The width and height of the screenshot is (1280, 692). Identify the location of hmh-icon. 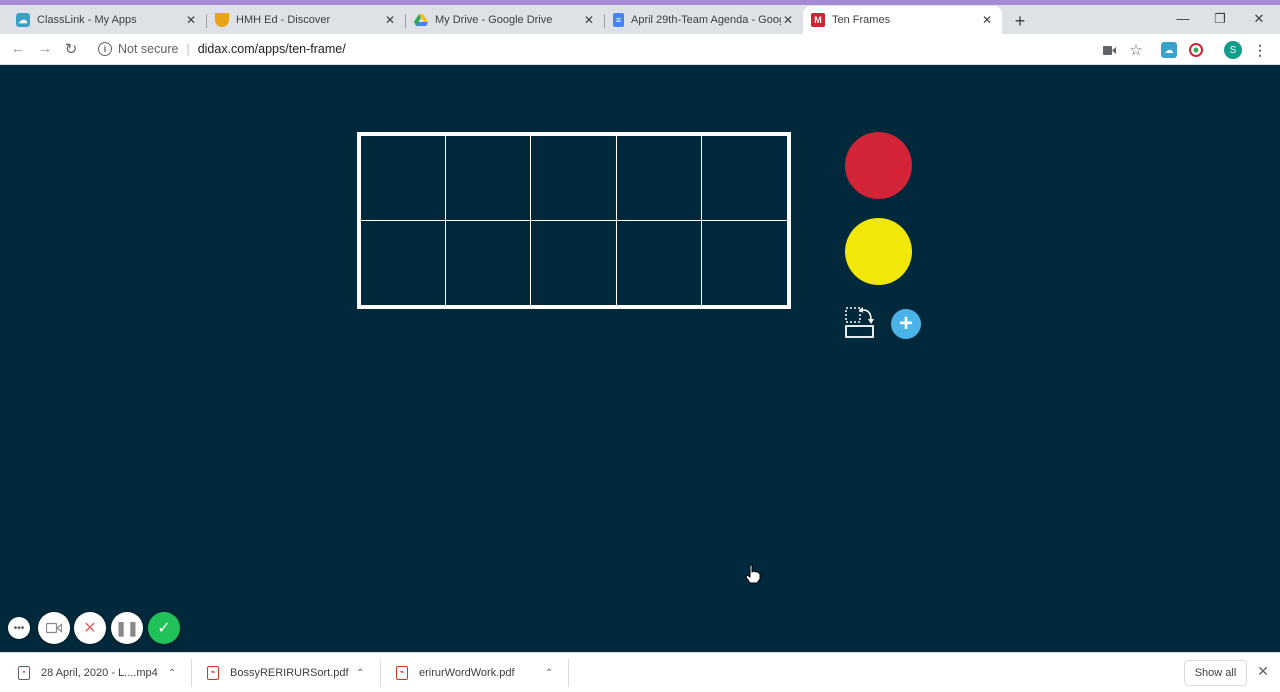
(222, 20).